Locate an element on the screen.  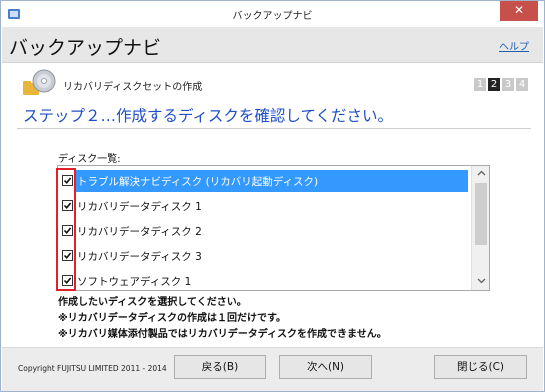
window-title: バックアップナビ is located at coordinates (272, 16).